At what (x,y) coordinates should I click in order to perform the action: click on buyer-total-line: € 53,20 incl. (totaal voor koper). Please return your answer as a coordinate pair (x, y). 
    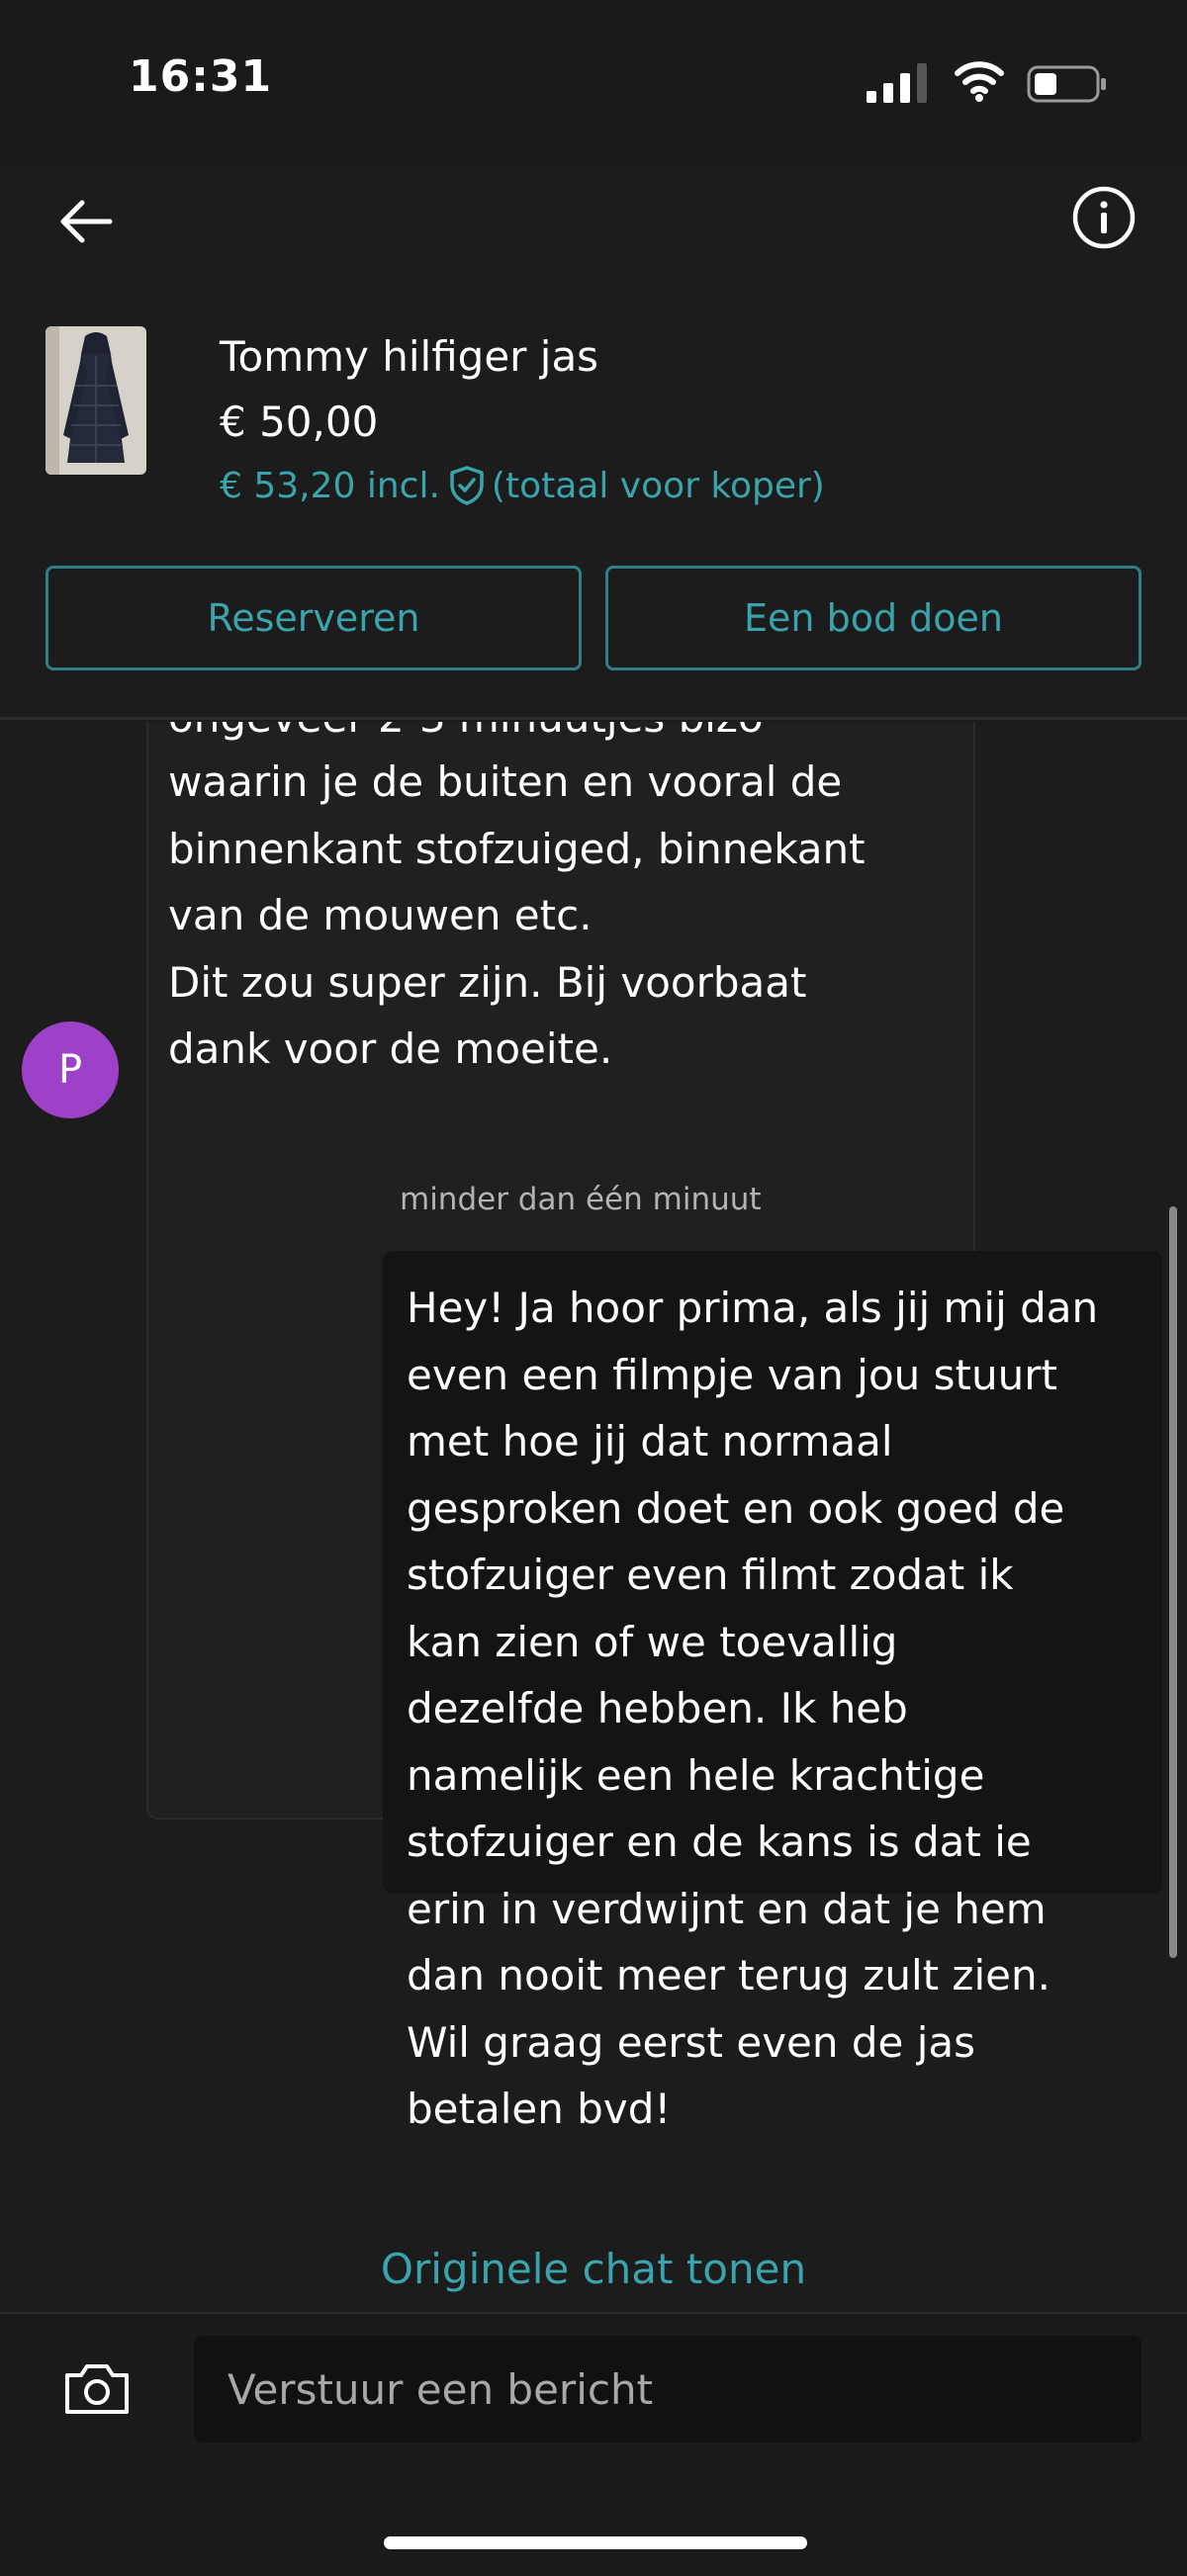
    Looking at the image, I should click on (522, 485).